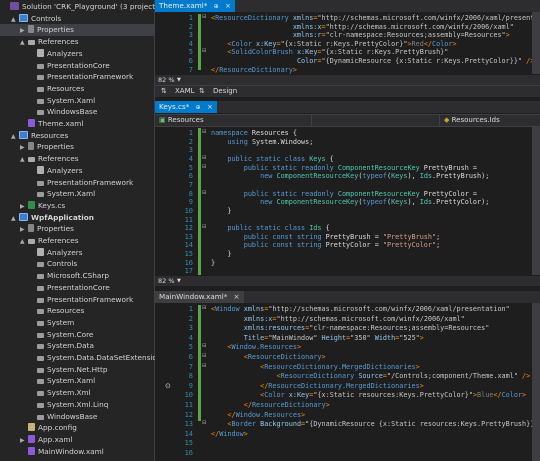 The image size is (540, 461). Describe the element at coordinates (92, 6) in the screenshot. I see `tree-item-label: Solution 'CRK_Playground' (3 projects)` at that location.